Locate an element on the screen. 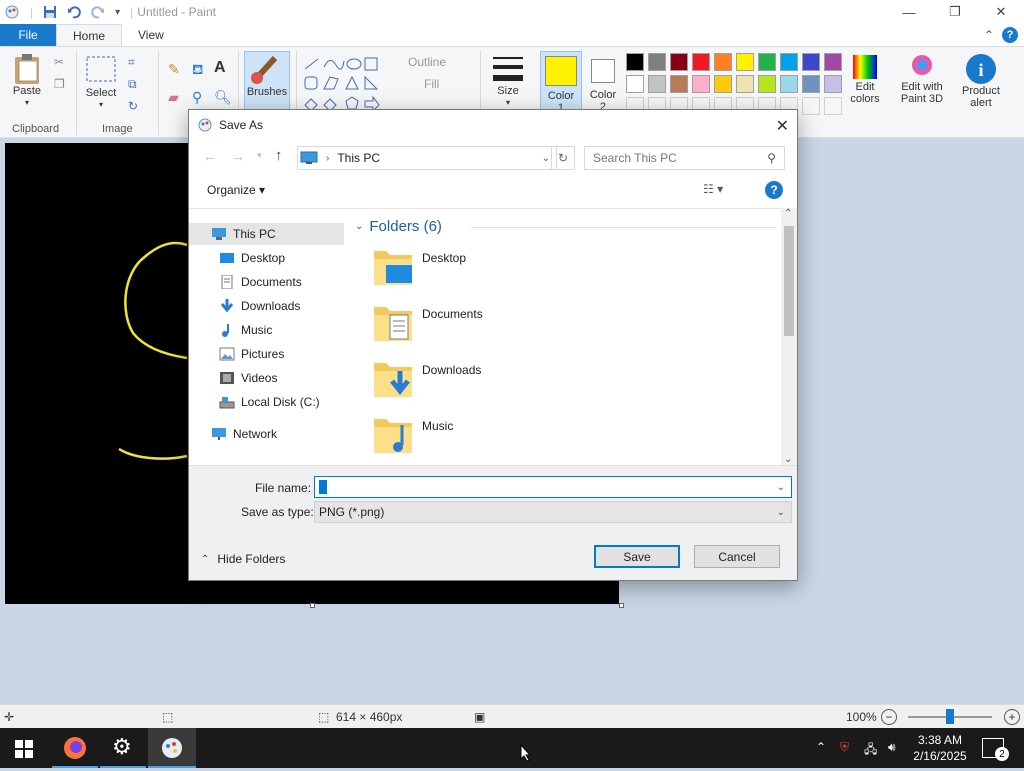 The image size is (1024, 771). save-type-dropdown-icon: ⌄ is located at coordinates (781, 512).